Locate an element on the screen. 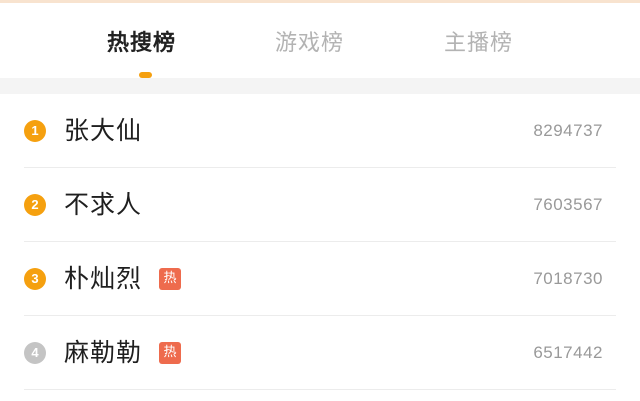 This screenshot has height=401, width=640. section-separator is located at coordinates (320, 86).